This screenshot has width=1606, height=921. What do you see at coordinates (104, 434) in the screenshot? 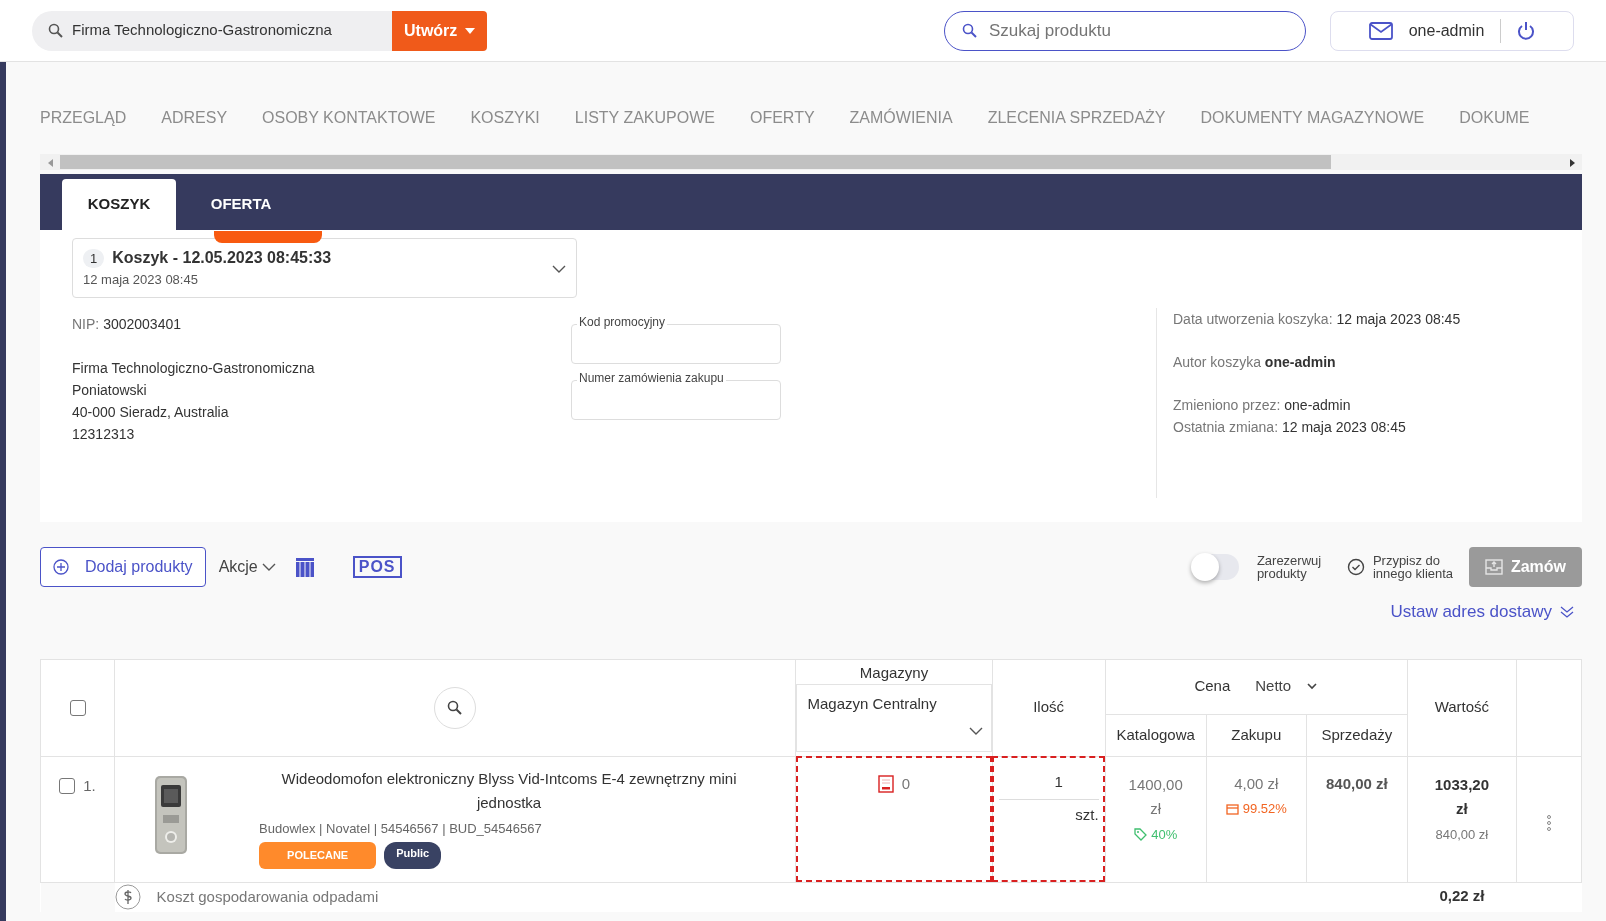
I see `address-line: 12312313` at bounding box center [104, 434].